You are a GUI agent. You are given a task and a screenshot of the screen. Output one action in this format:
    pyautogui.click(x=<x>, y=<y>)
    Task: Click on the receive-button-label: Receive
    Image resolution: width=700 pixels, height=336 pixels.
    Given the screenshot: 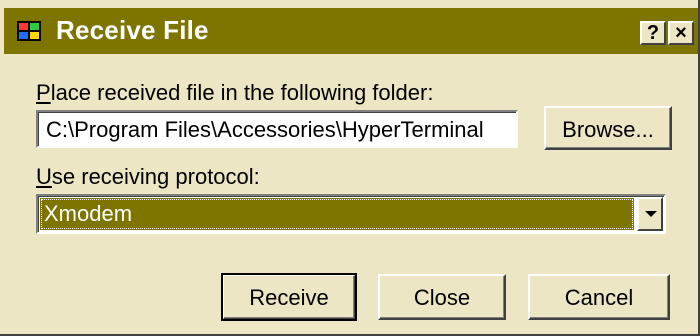 What is the action you would take?
    pyautogui.click(x=289, y=297)
    